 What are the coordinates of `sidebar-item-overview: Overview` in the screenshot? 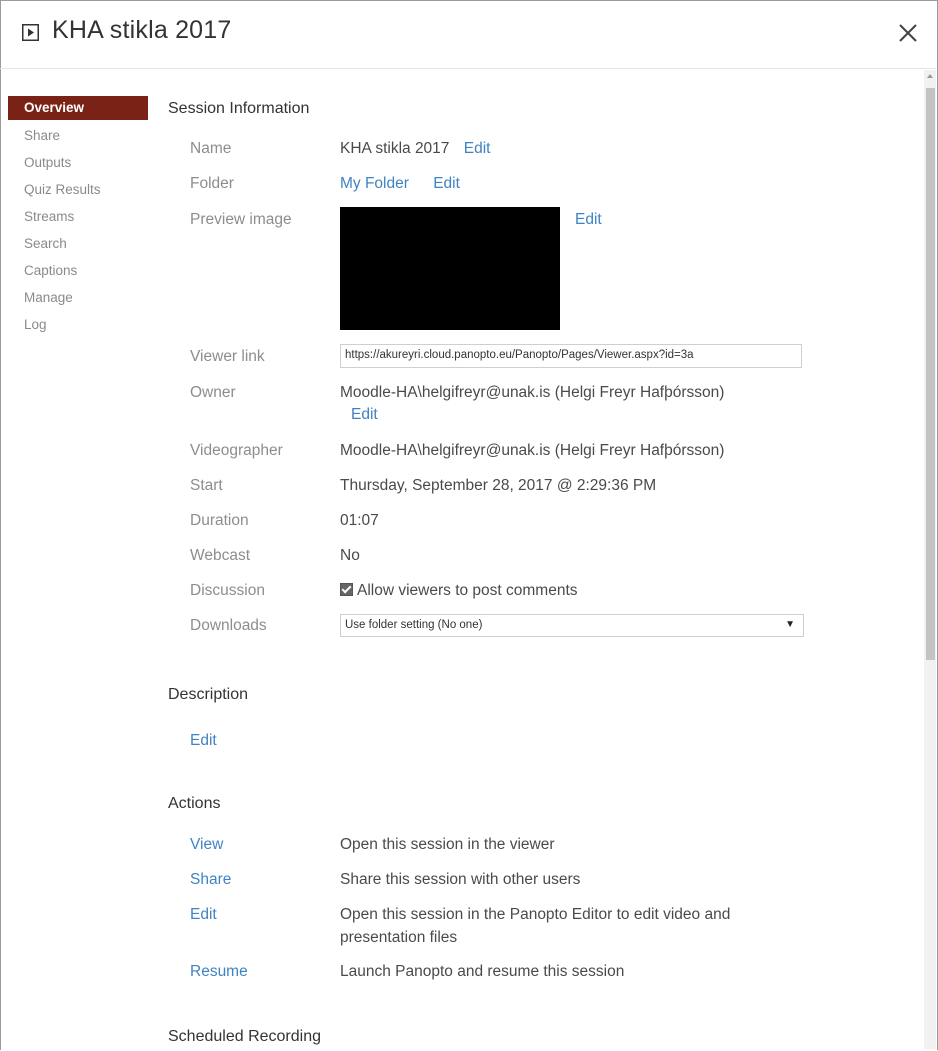 It's located at (78, 108).